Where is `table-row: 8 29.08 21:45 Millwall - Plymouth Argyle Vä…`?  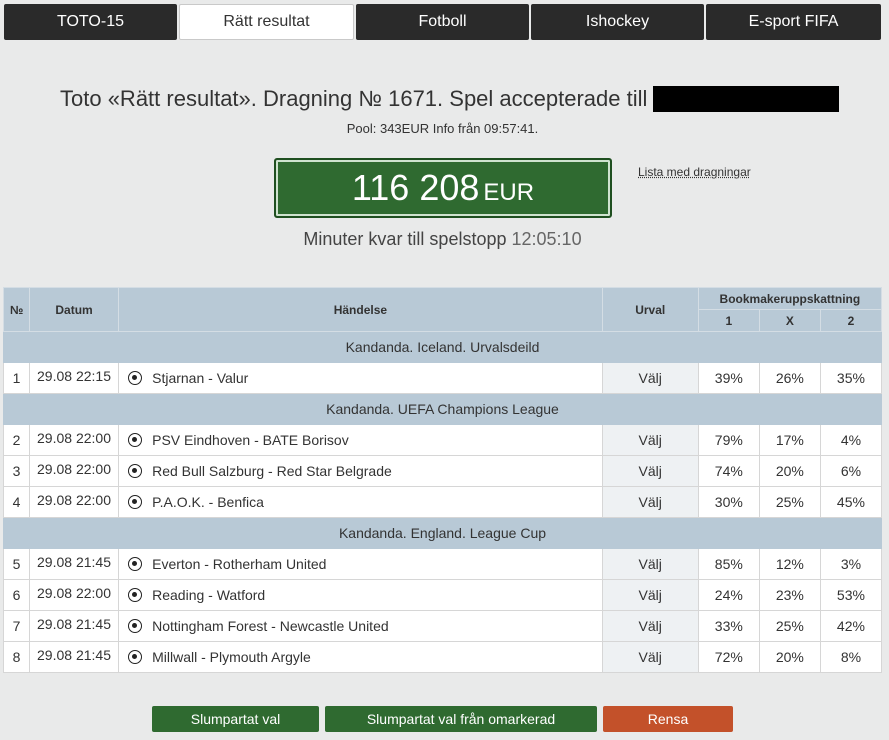
table-row: 8 29.08 21:45 Millwall - Plymouth Argyle Vä… is located at coordinates (442, 657).